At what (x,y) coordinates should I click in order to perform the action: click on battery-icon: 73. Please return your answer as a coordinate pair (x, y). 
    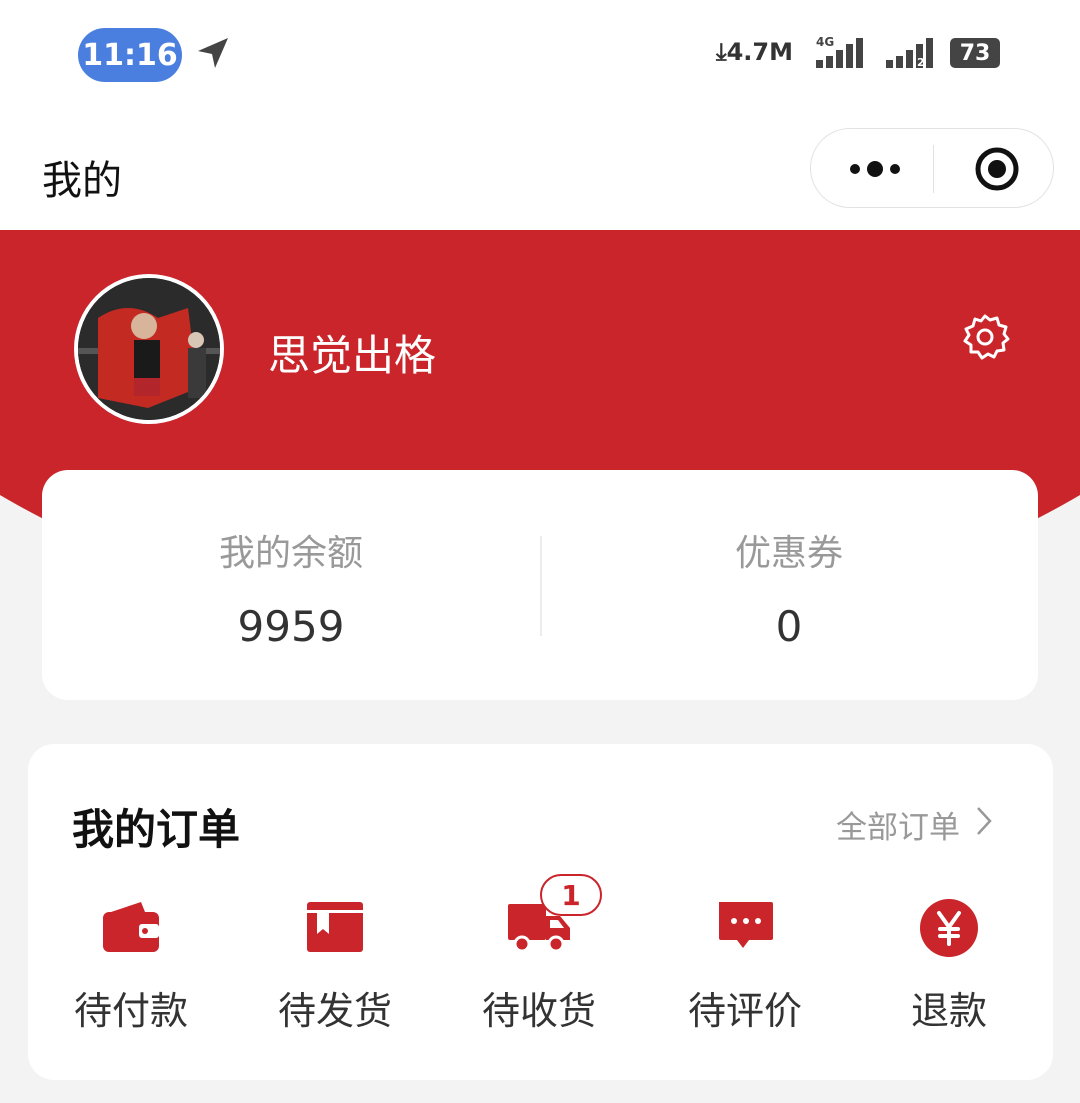
    Looking at the image, I should click on (975, 53).